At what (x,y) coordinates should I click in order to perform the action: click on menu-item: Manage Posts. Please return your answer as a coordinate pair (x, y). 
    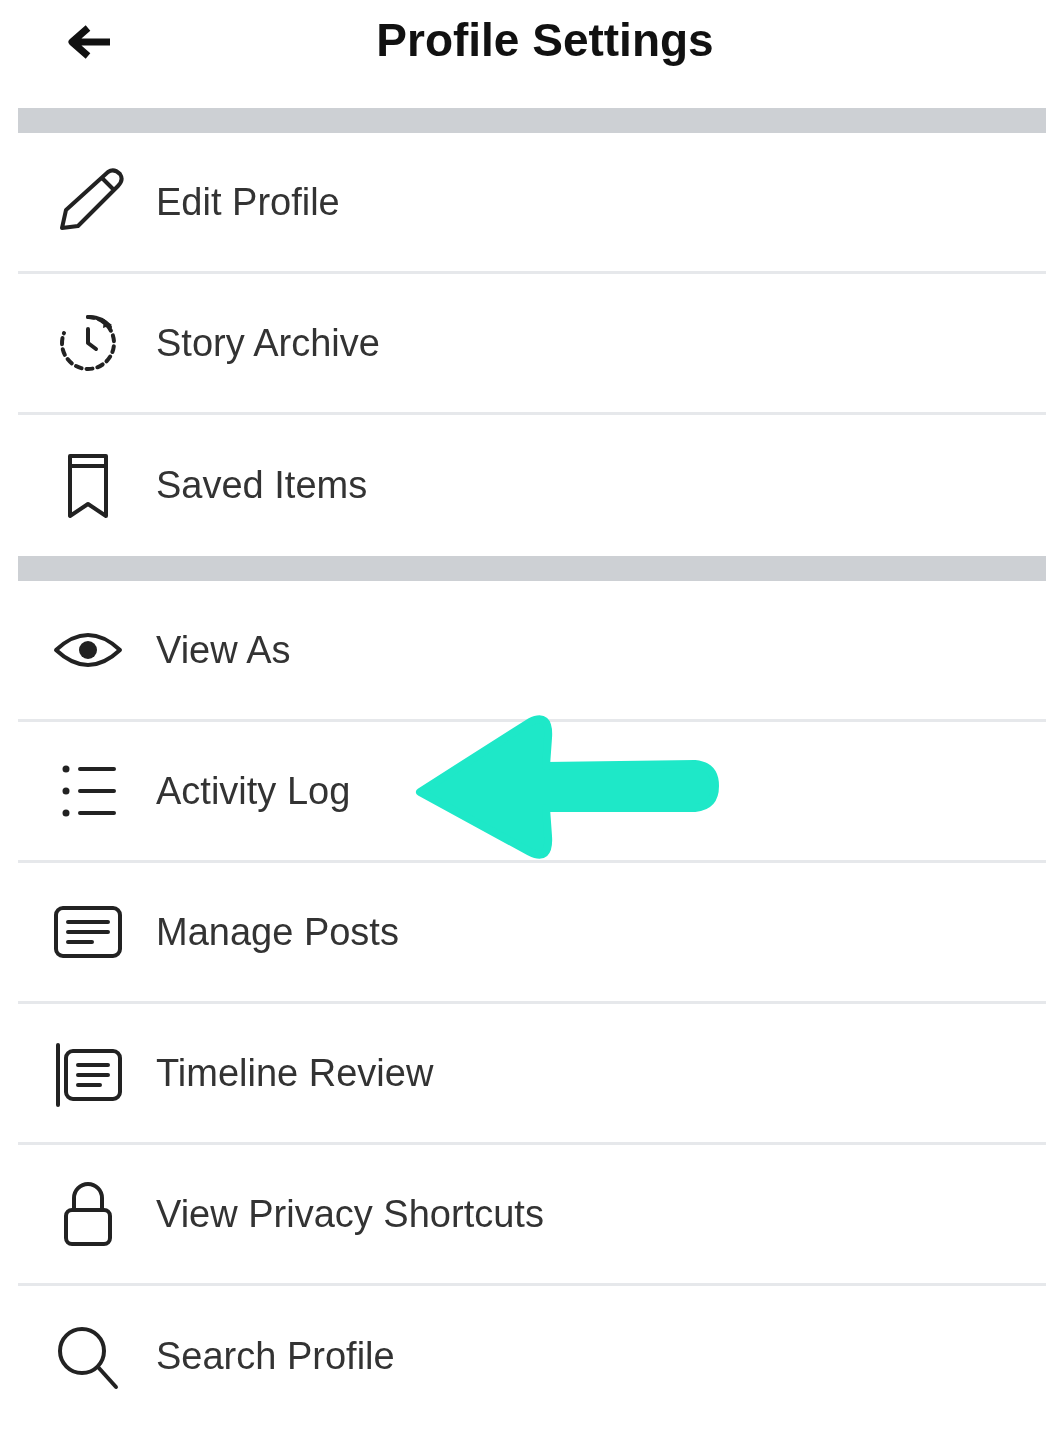
    Looking at the image, I should click on (532, 933).